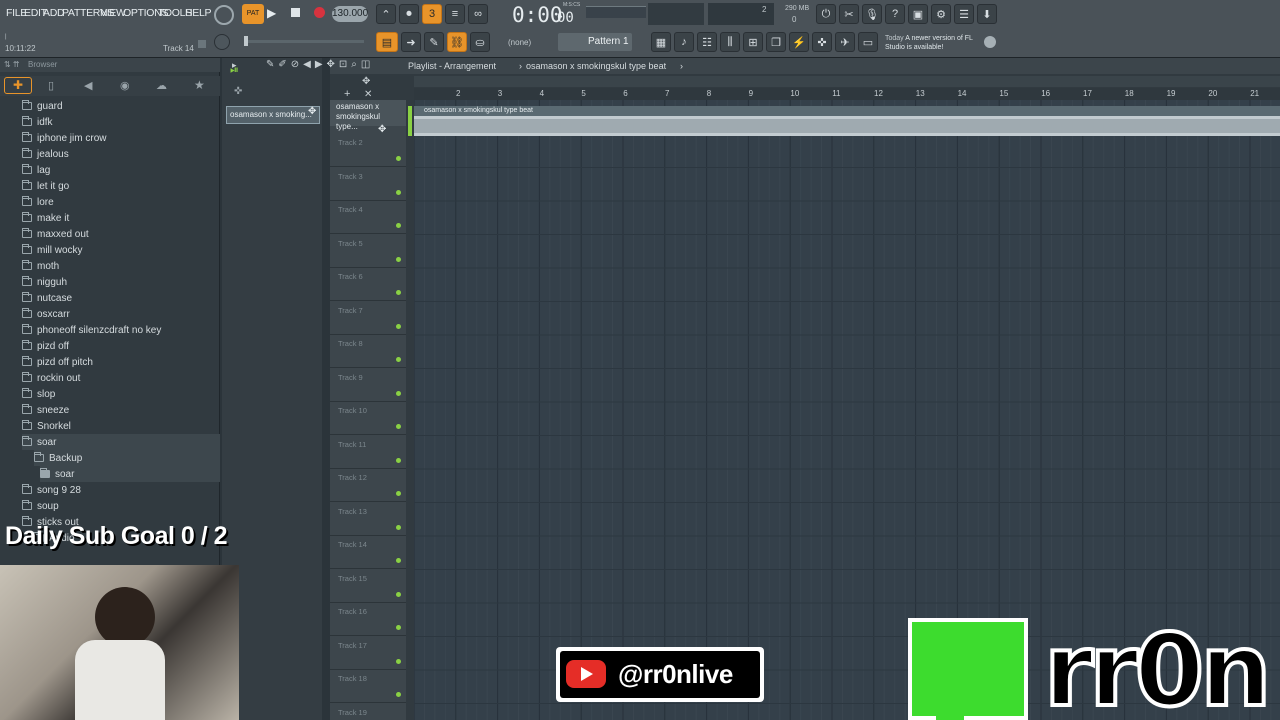 The width and height of the screenshot is (1280, 720). What do you see at coordinates (352, 410) in the screenshot?
I see `track-label: Track 10` at bounding box center [352, 410].